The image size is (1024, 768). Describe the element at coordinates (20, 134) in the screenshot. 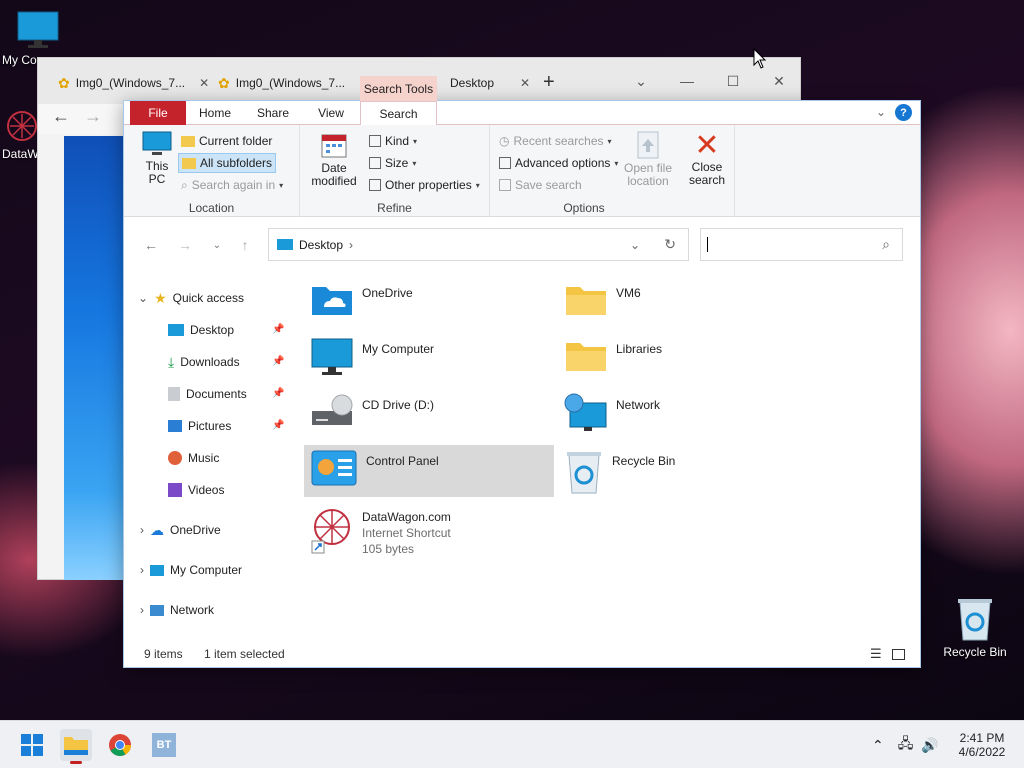

I see `desktop-icon-datawagon: DataW` at that location.